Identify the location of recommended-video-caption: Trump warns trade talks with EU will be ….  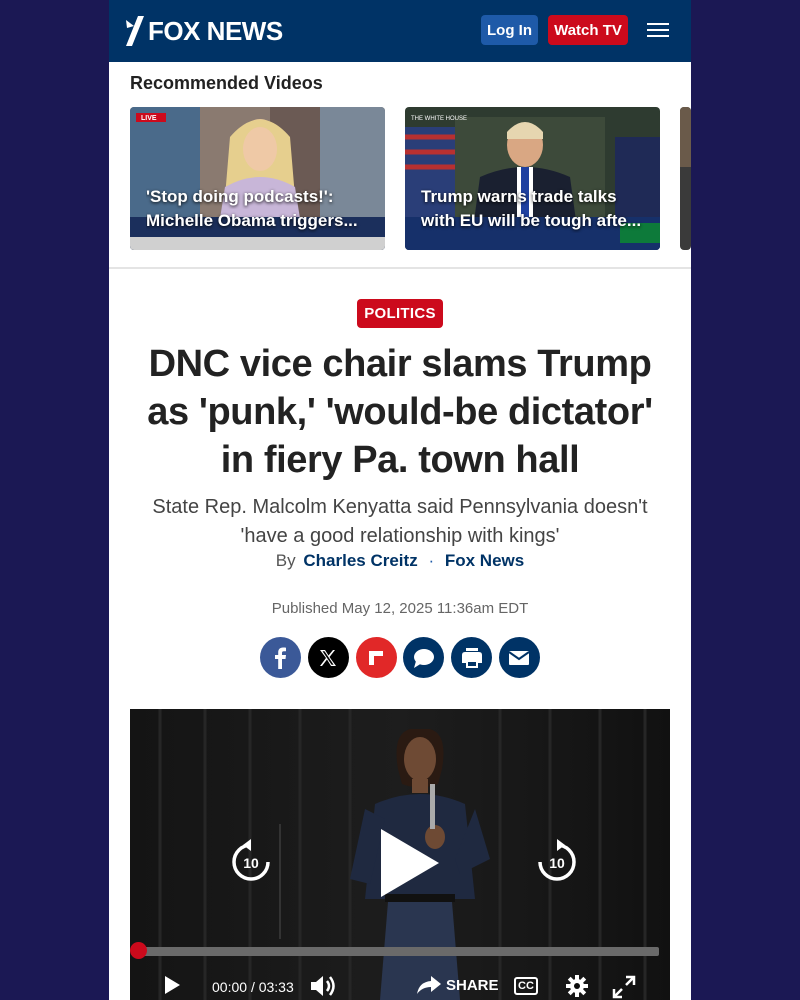
(531, 208).